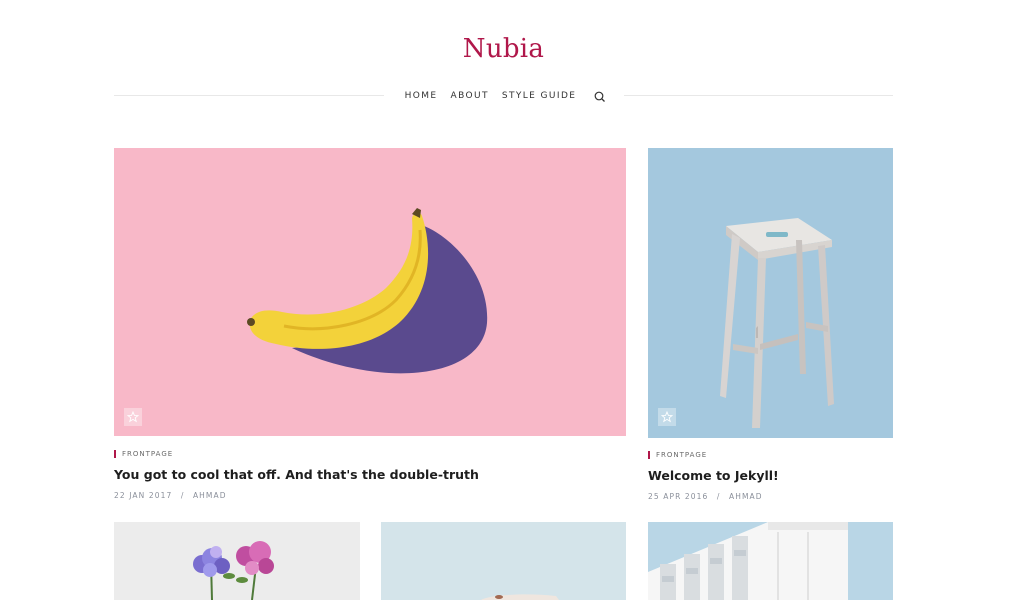 This screenshot has height=600, width=1030. Describe the element at coordinates (770, 293) in the screenshot. I see `post-thumbnail-stool` at that location.